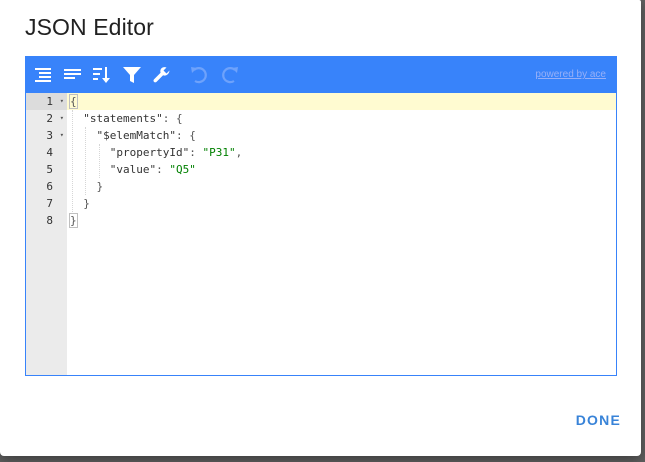 This screenshot has width=645, height=462. I want to click on json-punctuation: ,, so click(239, 152).